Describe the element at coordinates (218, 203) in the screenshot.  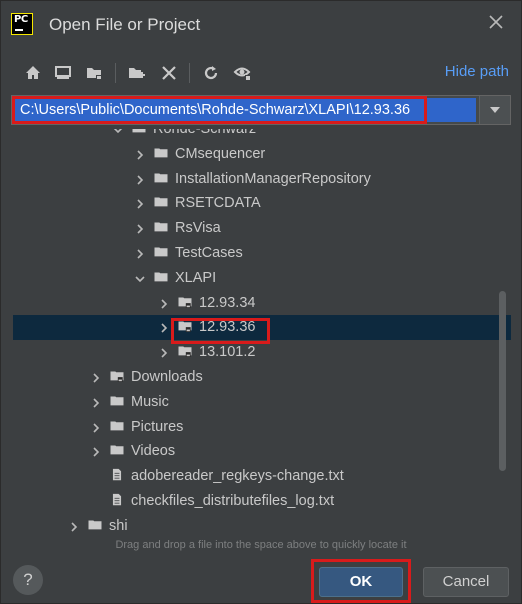
I see `tree-item-label: RSETCDATA` at that location.